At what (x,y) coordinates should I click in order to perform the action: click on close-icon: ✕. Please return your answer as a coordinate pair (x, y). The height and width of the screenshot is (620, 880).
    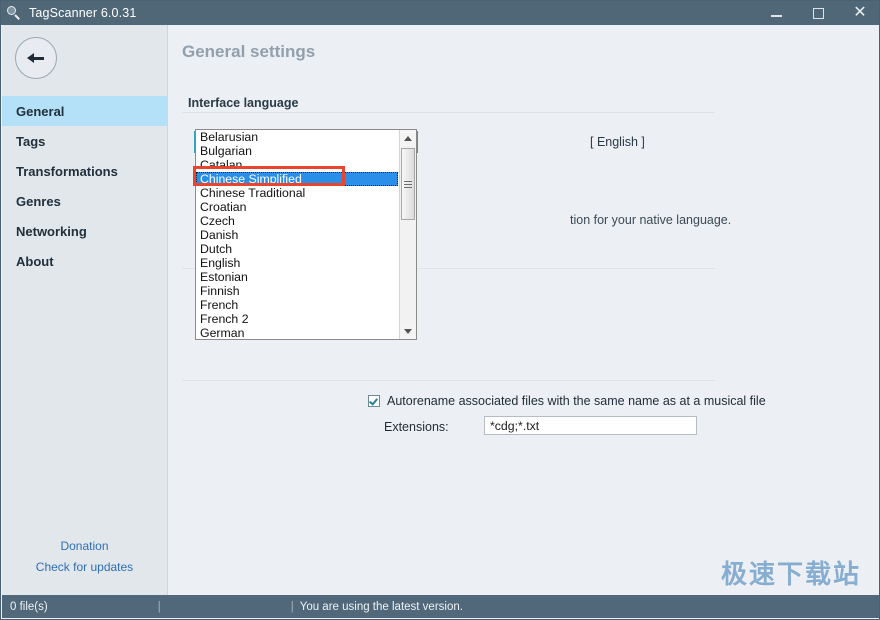
    Looking at the image, I should click on (860, 12).